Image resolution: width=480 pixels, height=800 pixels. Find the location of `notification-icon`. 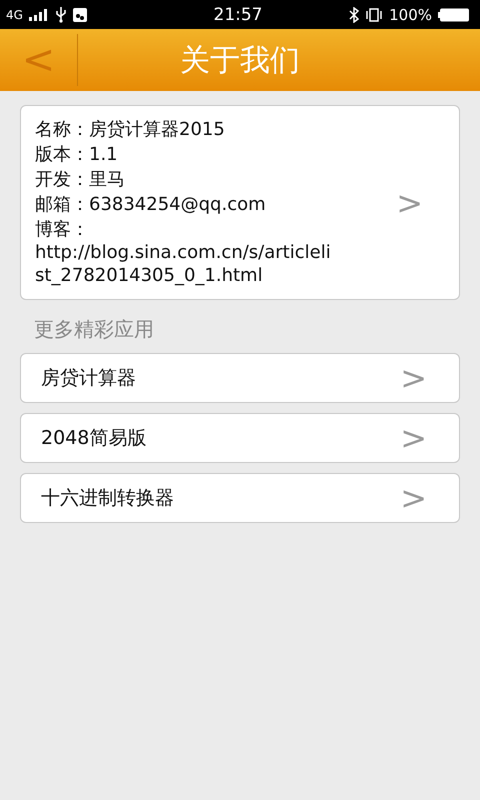

notification-icon is located at coordinates (79, 15).